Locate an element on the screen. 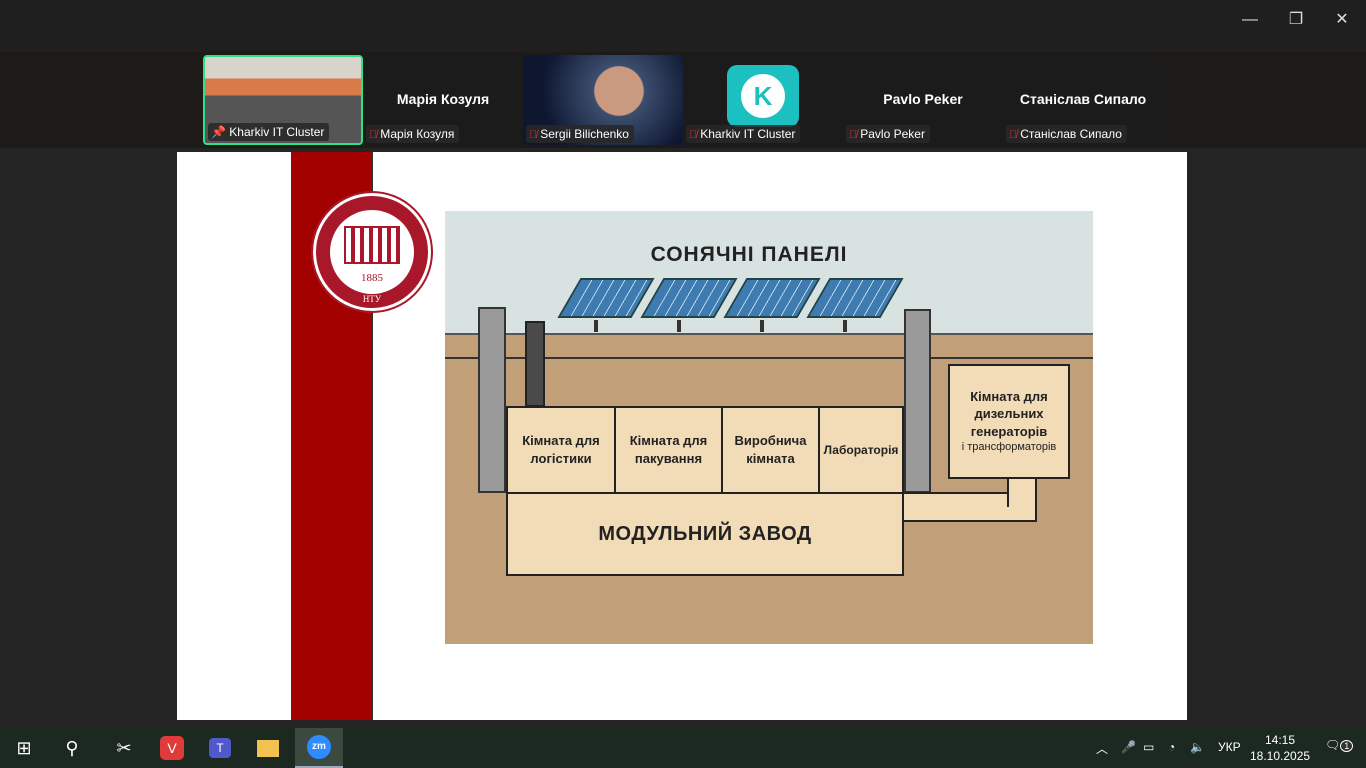 The image size is (1366, 768). participant-tile: Станіслав Сипало 🎙̸ Станіслав Сипало is located at coordinates (1083, 100).